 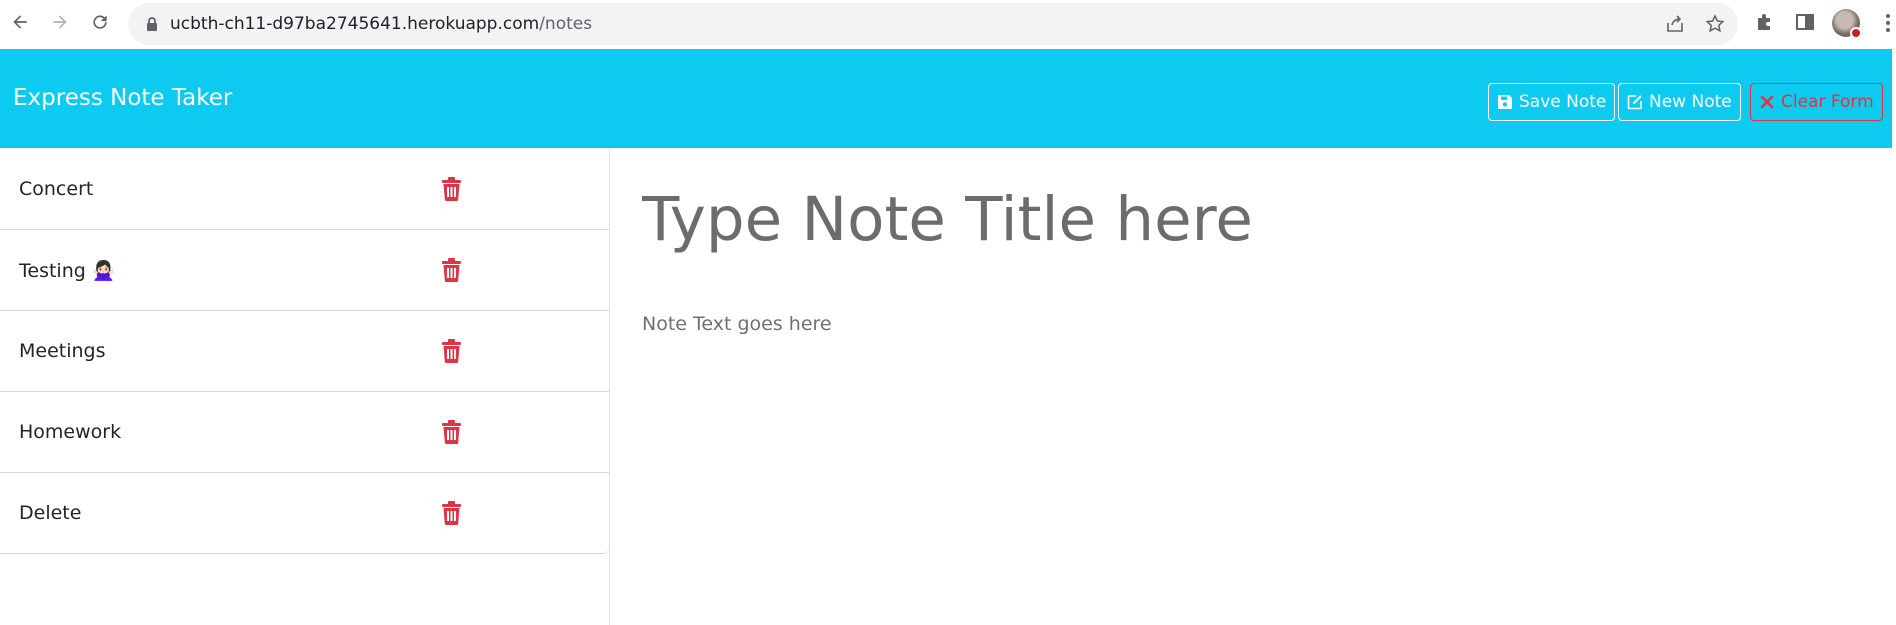 What do you see at coordinates (1765, 22) in the screenshot?
I see `extensions-puzzle-icon` at bounding box center [1765, 22].